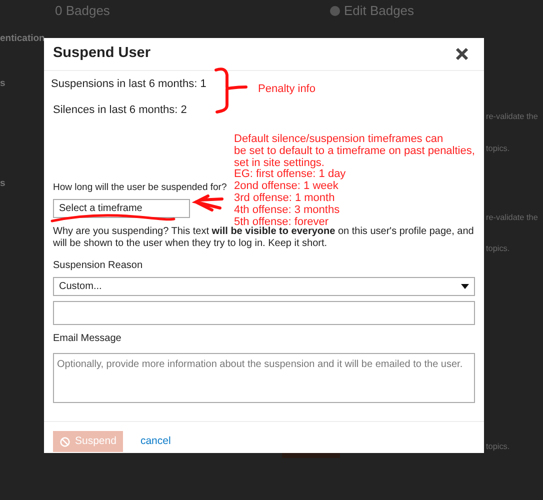 The height and width of the screenshot is (500, 543). I want to click on caret-icon, so click(465, 287).